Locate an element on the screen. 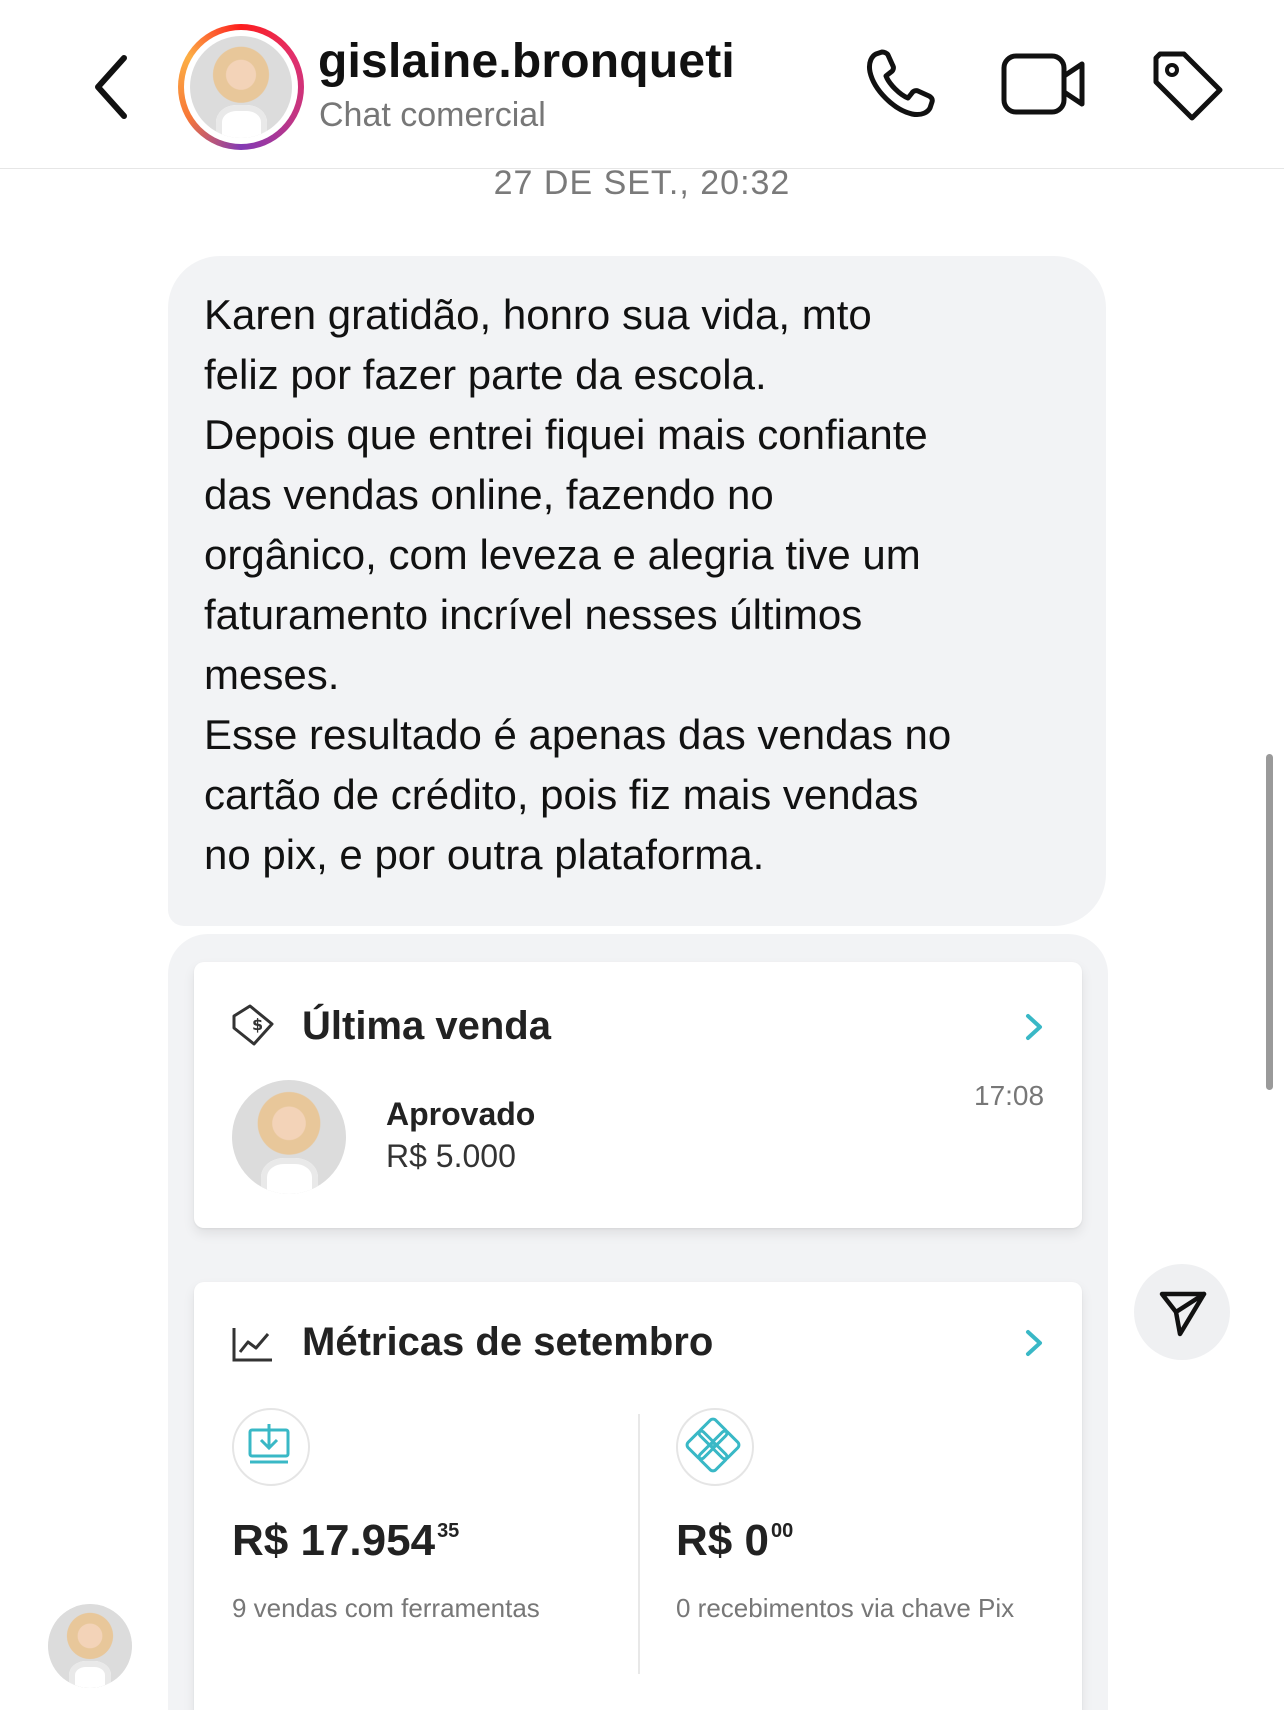  chat-username: gislaine.bronqueti is located at coordinates (526, 61).